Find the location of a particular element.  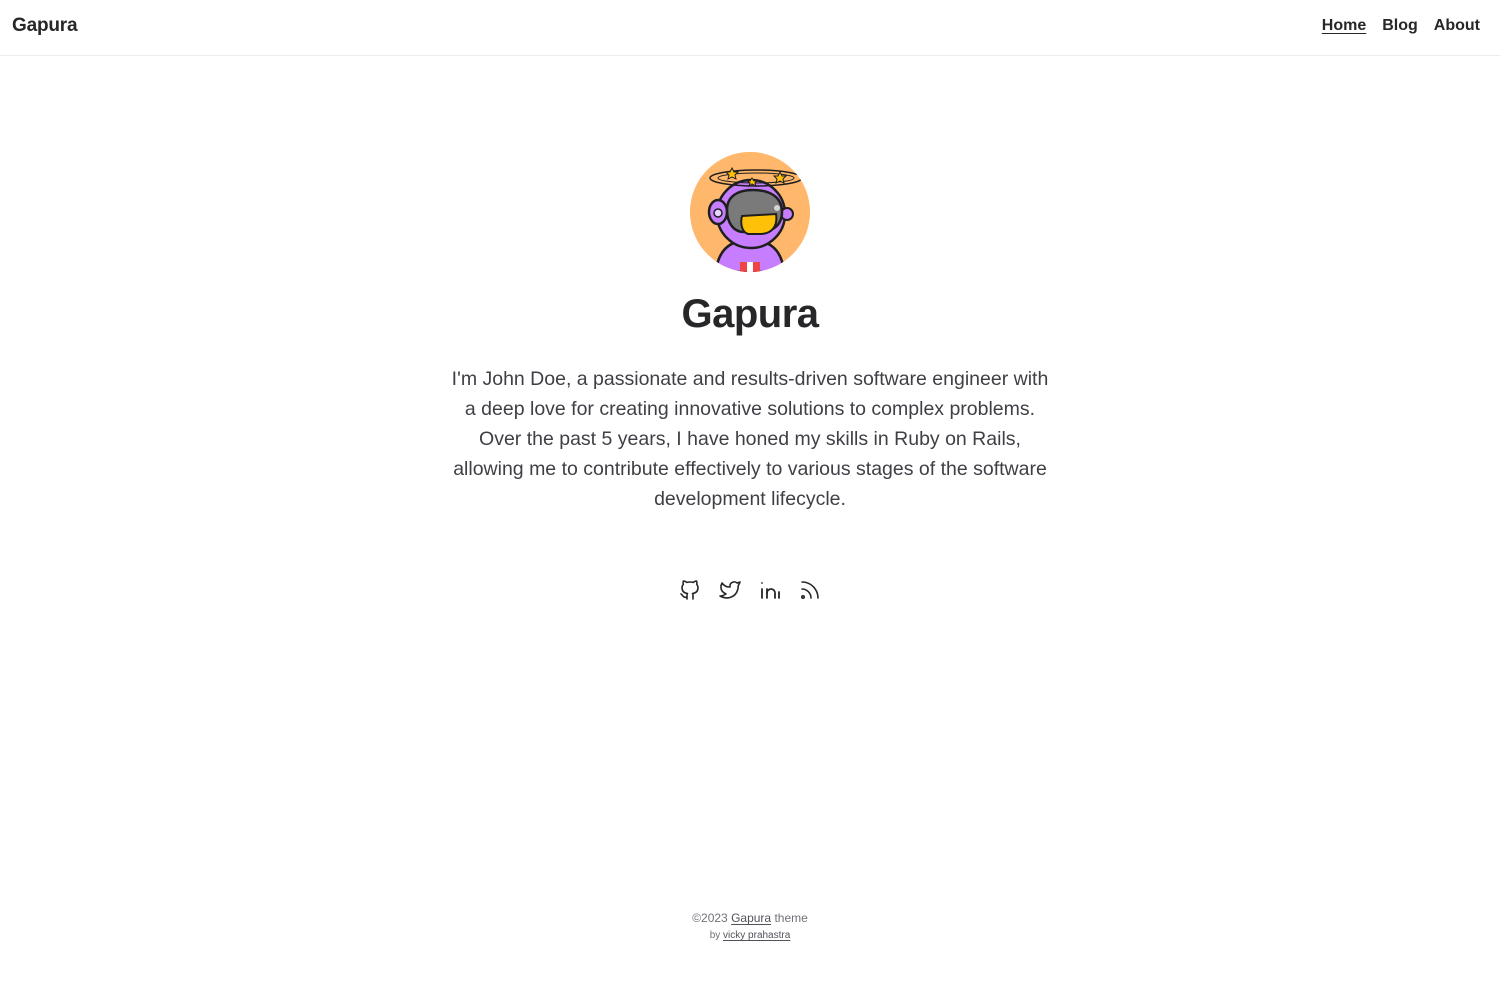

github-icon is located at coordinates (689, 589).